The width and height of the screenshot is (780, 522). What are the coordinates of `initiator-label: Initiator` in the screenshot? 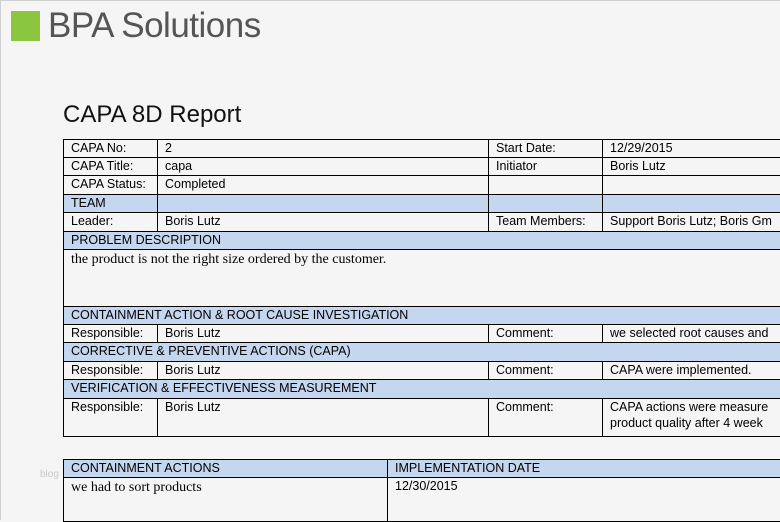 It's located at (546, 167).